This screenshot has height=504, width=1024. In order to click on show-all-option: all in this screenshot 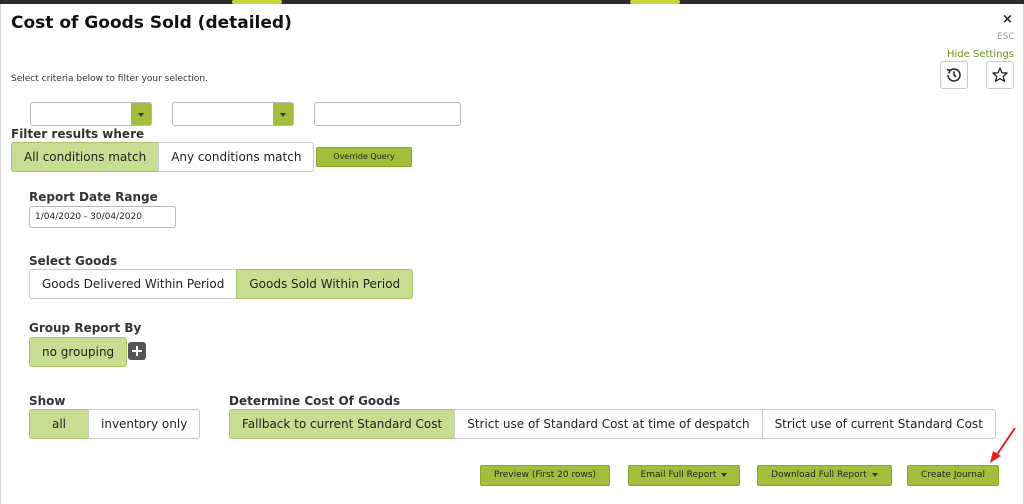, I will do `click(59, 424)`.